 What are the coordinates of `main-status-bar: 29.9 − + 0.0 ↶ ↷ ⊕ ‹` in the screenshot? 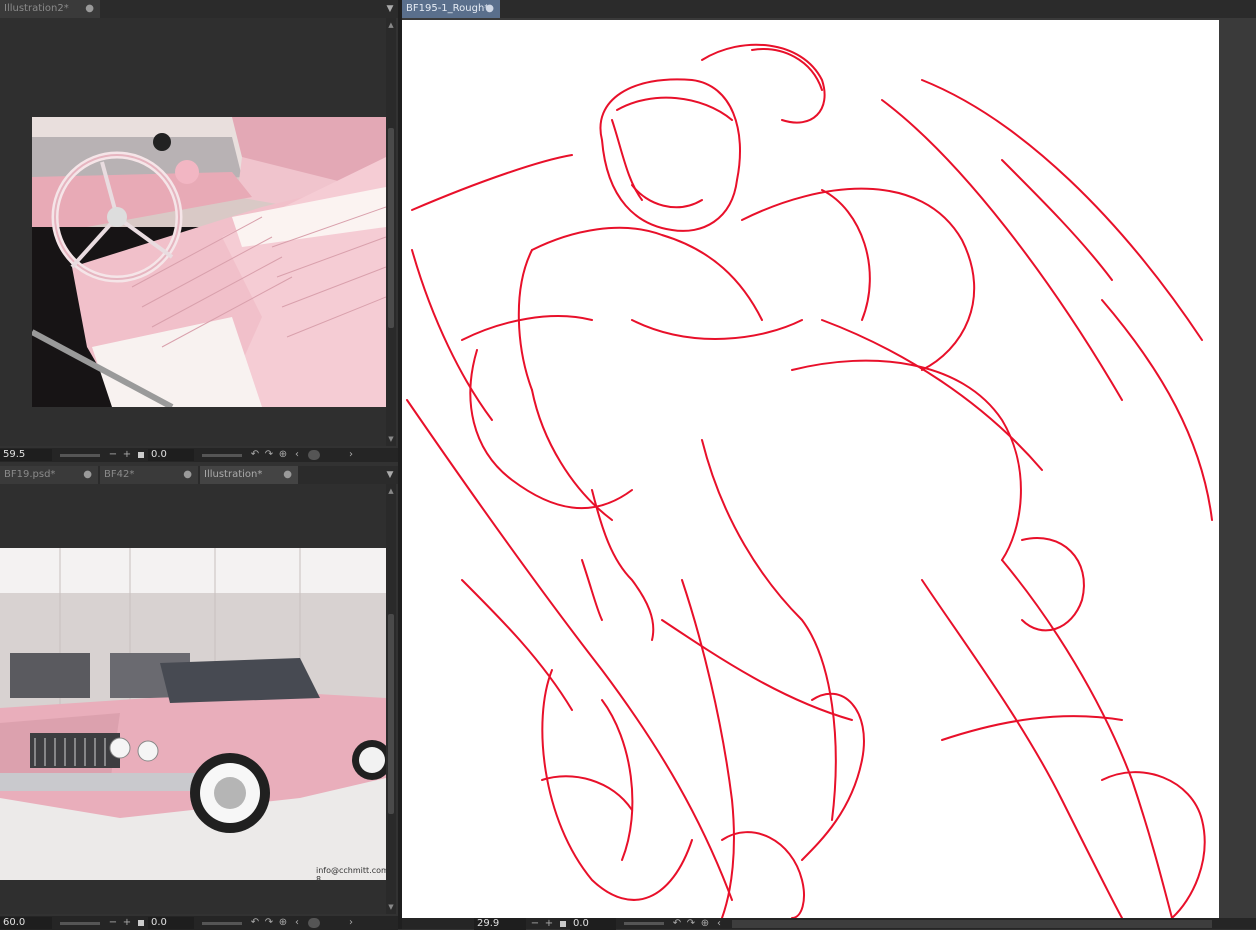 It's located at (829, 923).